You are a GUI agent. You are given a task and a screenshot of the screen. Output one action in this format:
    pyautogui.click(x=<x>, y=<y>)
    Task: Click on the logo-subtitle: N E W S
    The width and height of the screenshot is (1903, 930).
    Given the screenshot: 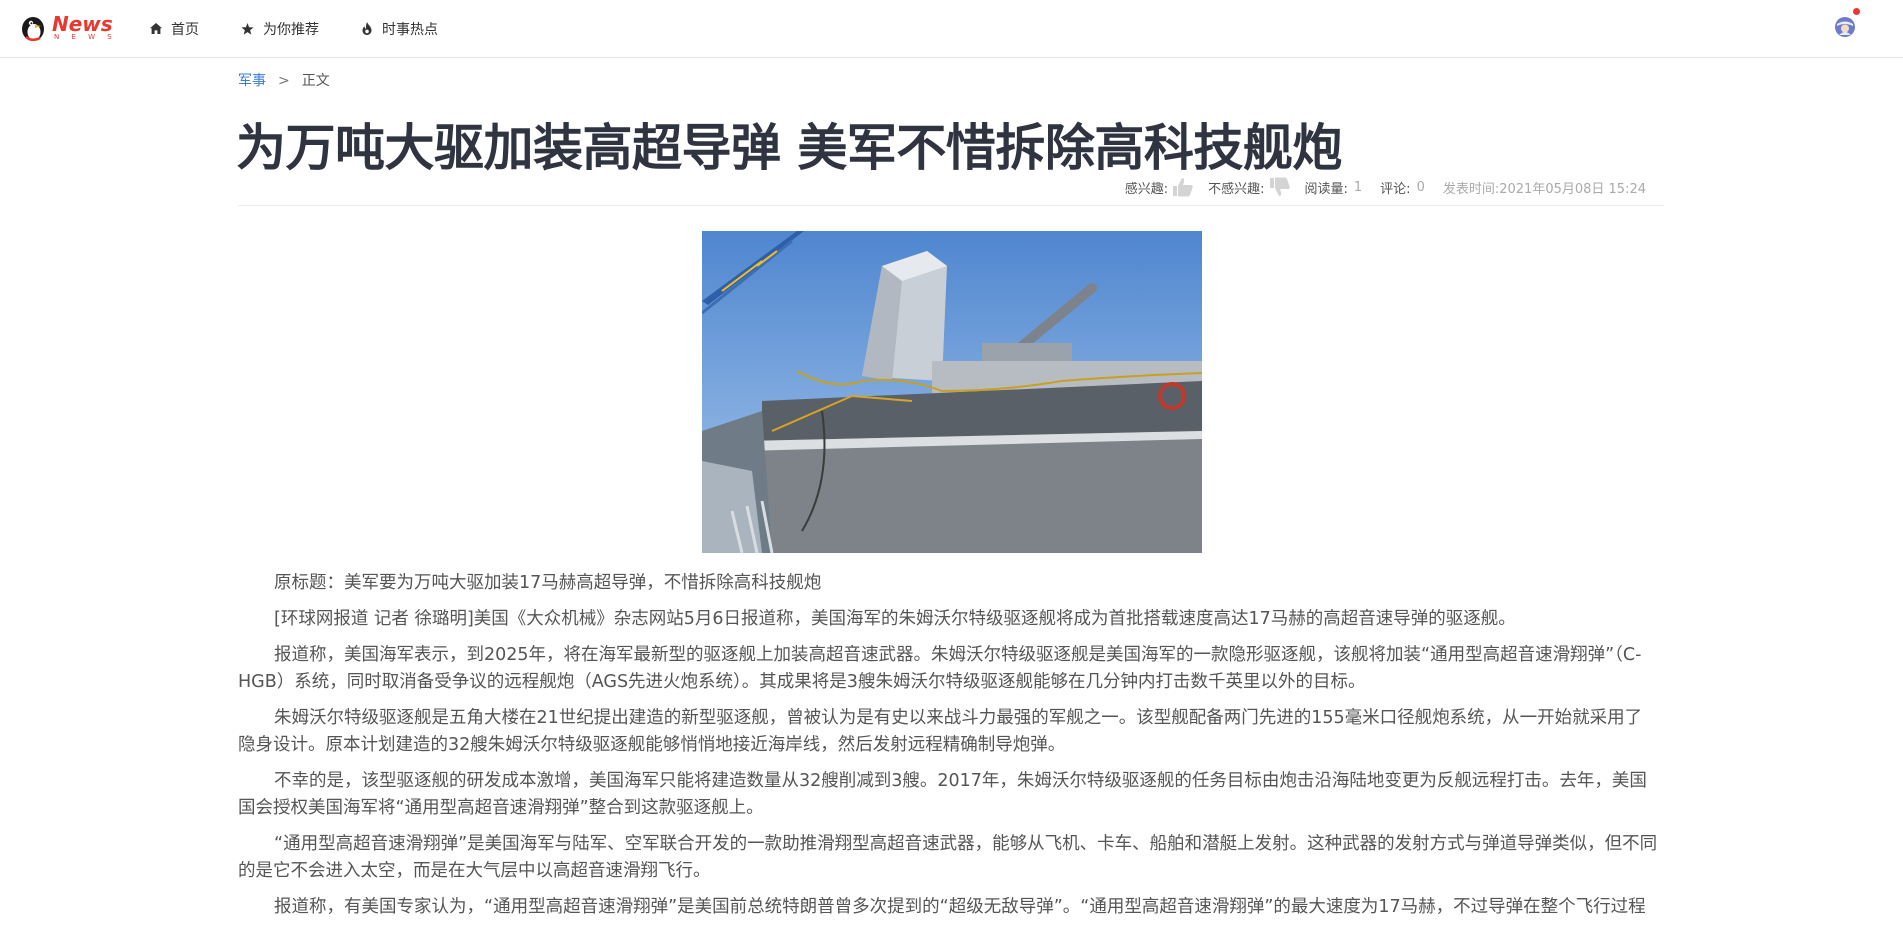 What is the action you would take?
    pyautogui.click(x=85, y=36)
    